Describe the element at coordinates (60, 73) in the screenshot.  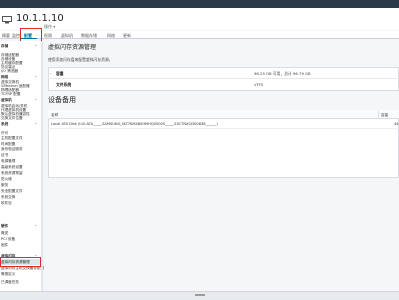
I see `property-label-capacity: 容量` at that location.